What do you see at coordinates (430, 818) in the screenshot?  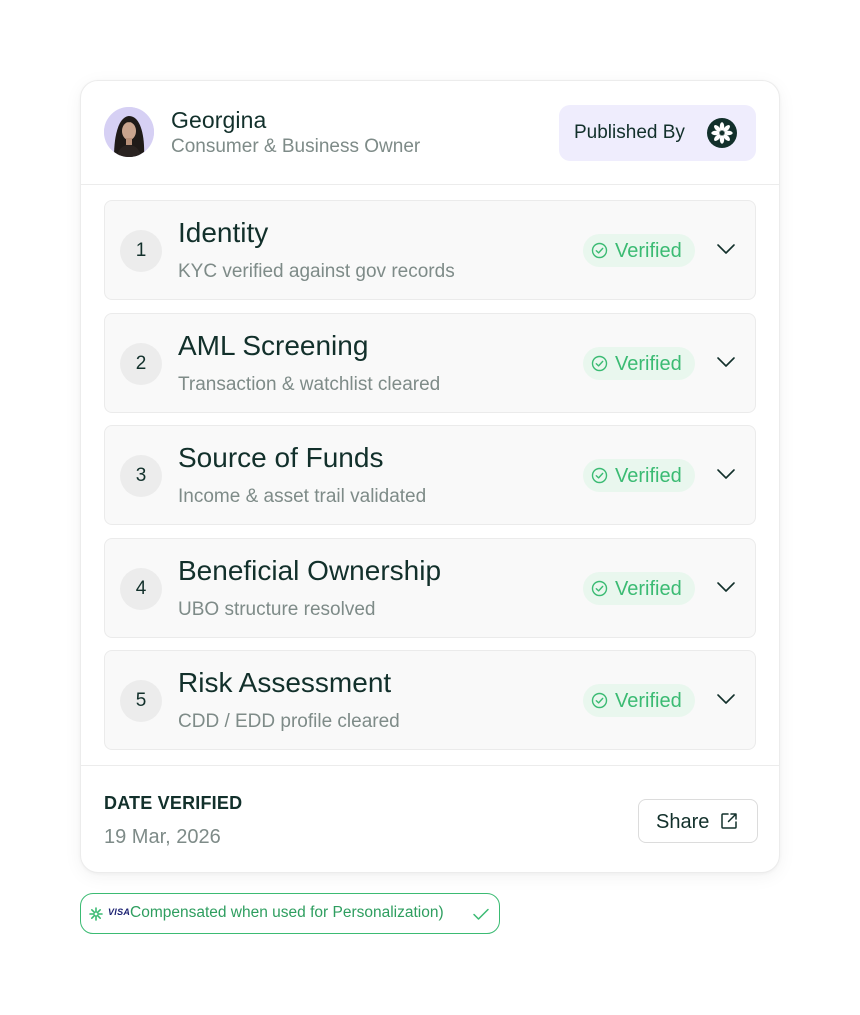 I see `card-footer: DATE VERIFIED 19 Mar, 2026 Share` at bounding box center [430, 818].